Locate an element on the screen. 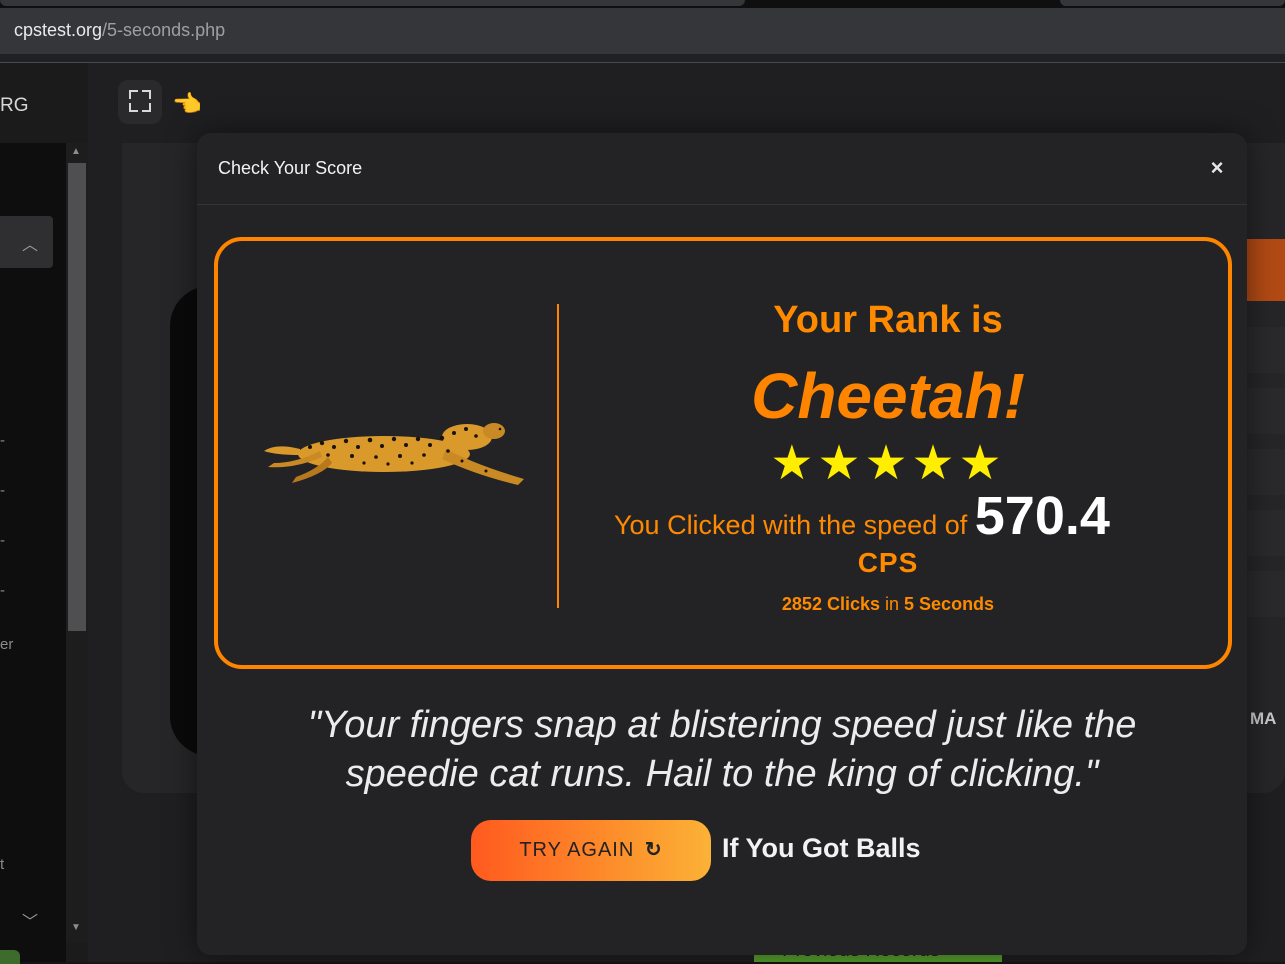  fullscreen-button is located at coordinates (140, 102).